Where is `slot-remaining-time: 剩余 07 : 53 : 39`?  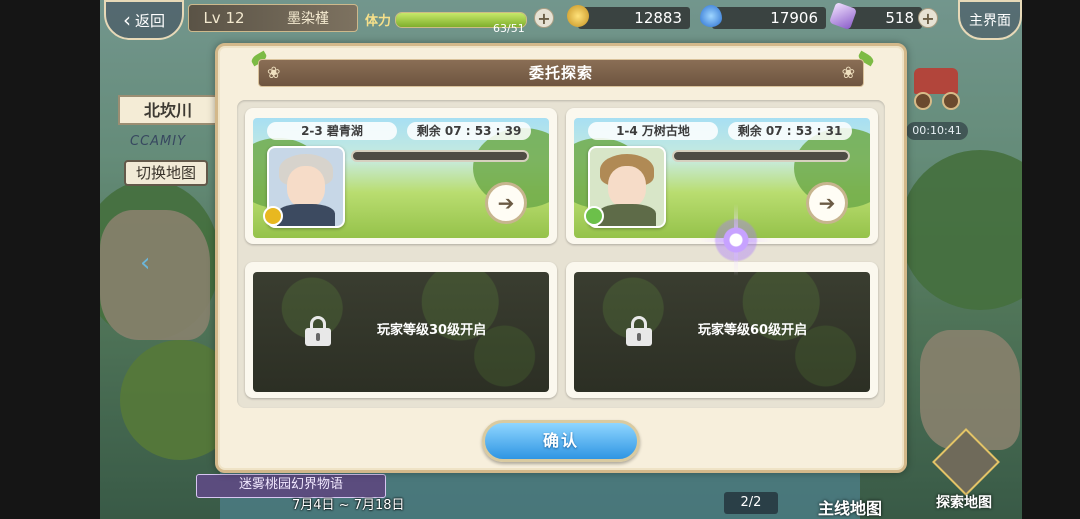
slot-remaining-time: 剩余 07 : 53 : 39 is located at coordinates (469, 131).